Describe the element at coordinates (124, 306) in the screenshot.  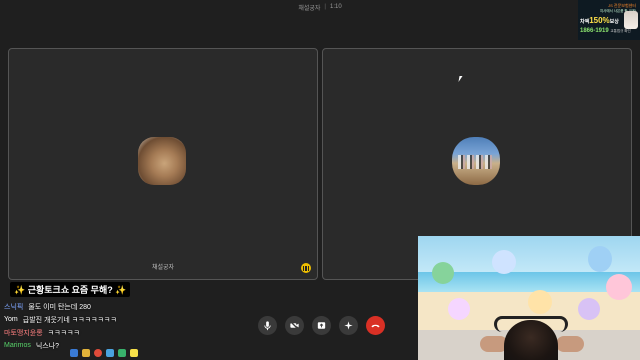
I see `chat-message: 스닉픽 물도 이미 탄는데 280` at that location.